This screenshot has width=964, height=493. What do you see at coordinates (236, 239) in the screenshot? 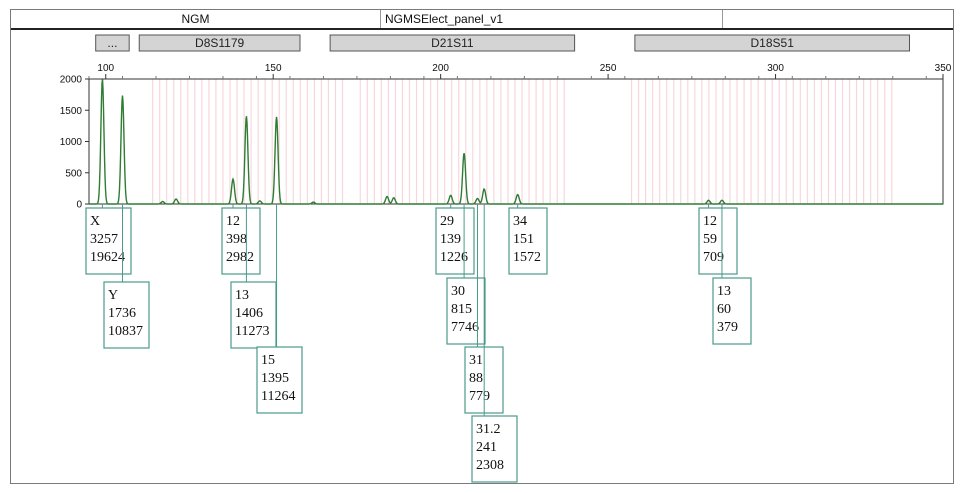
I see `peak-height-label: 398` at bounding box center [236, 239].